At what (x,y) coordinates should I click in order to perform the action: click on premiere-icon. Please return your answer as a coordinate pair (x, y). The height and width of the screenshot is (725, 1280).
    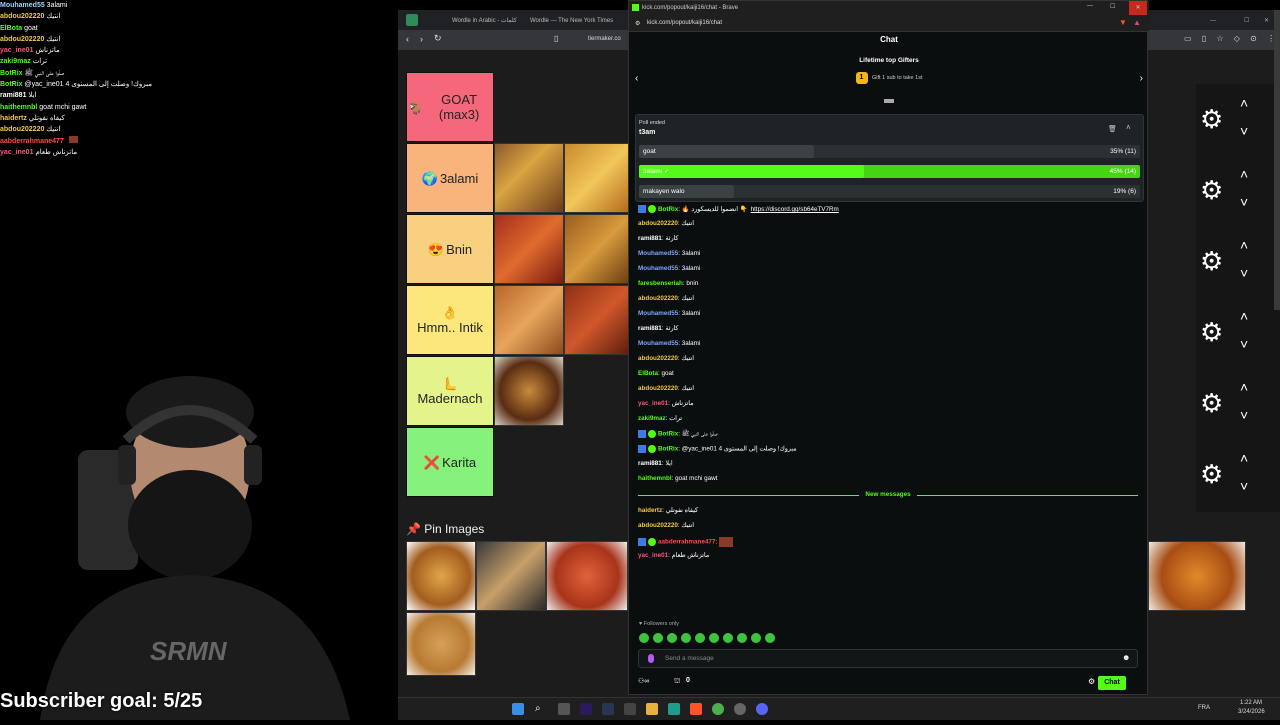
    Looking at the image, I should click on (586, 709).